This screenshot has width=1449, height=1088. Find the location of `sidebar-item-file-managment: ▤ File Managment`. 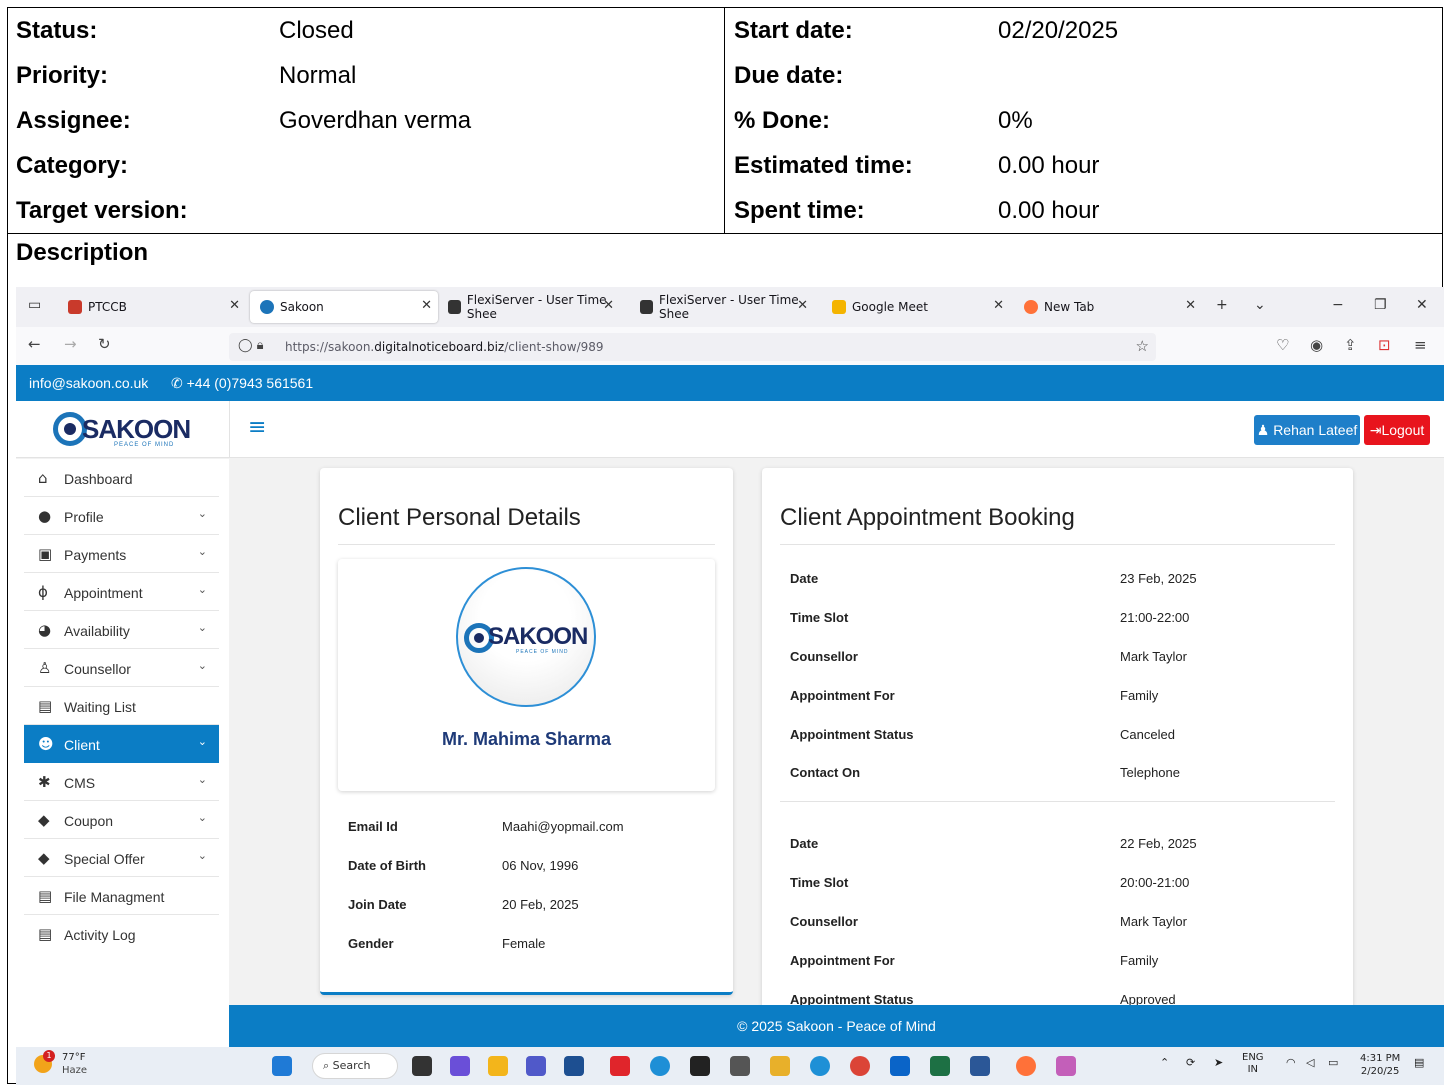

sidebar-item-file-managment: ▤ File Managment is located at coordinates (121, 896).